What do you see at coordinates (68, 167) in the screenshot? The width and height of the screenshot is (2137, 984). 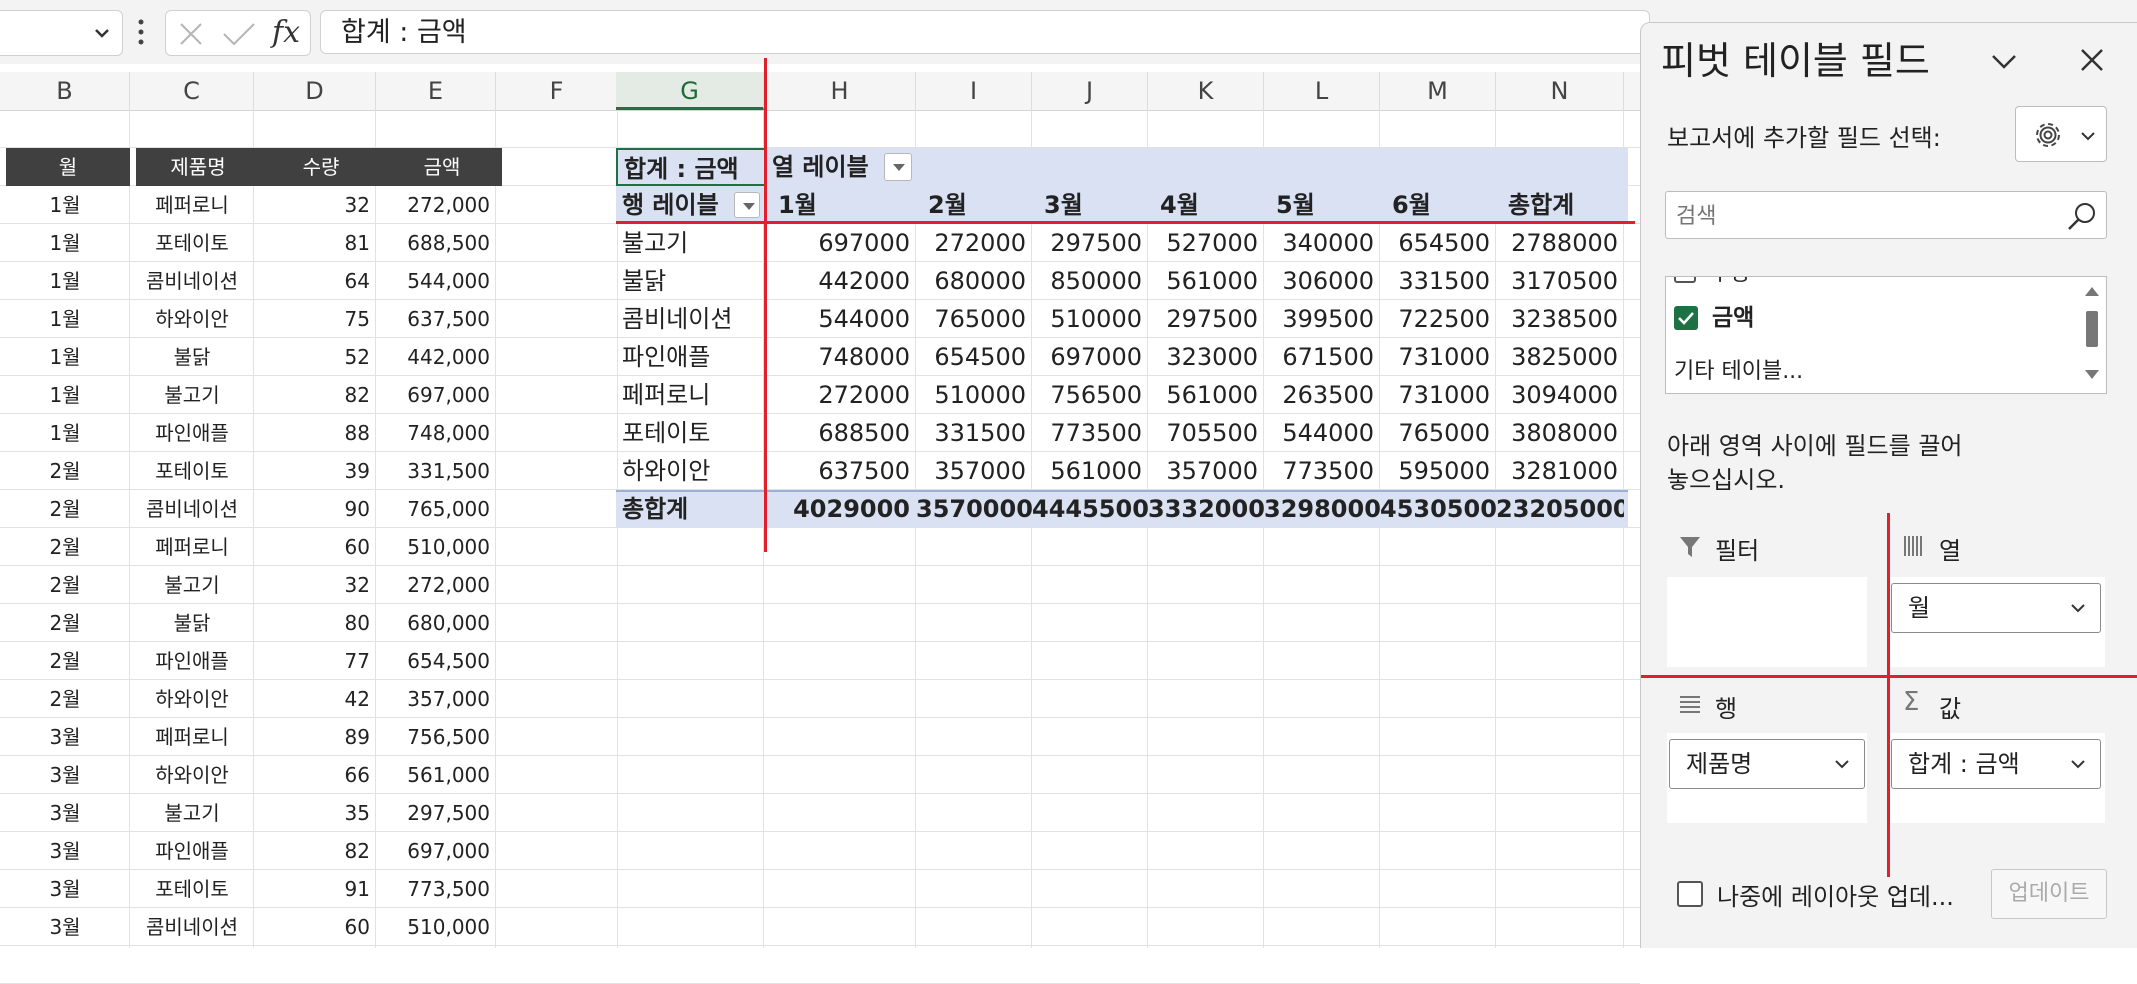 I see `source-header-cell: 월` at bounding box center [68, 167].